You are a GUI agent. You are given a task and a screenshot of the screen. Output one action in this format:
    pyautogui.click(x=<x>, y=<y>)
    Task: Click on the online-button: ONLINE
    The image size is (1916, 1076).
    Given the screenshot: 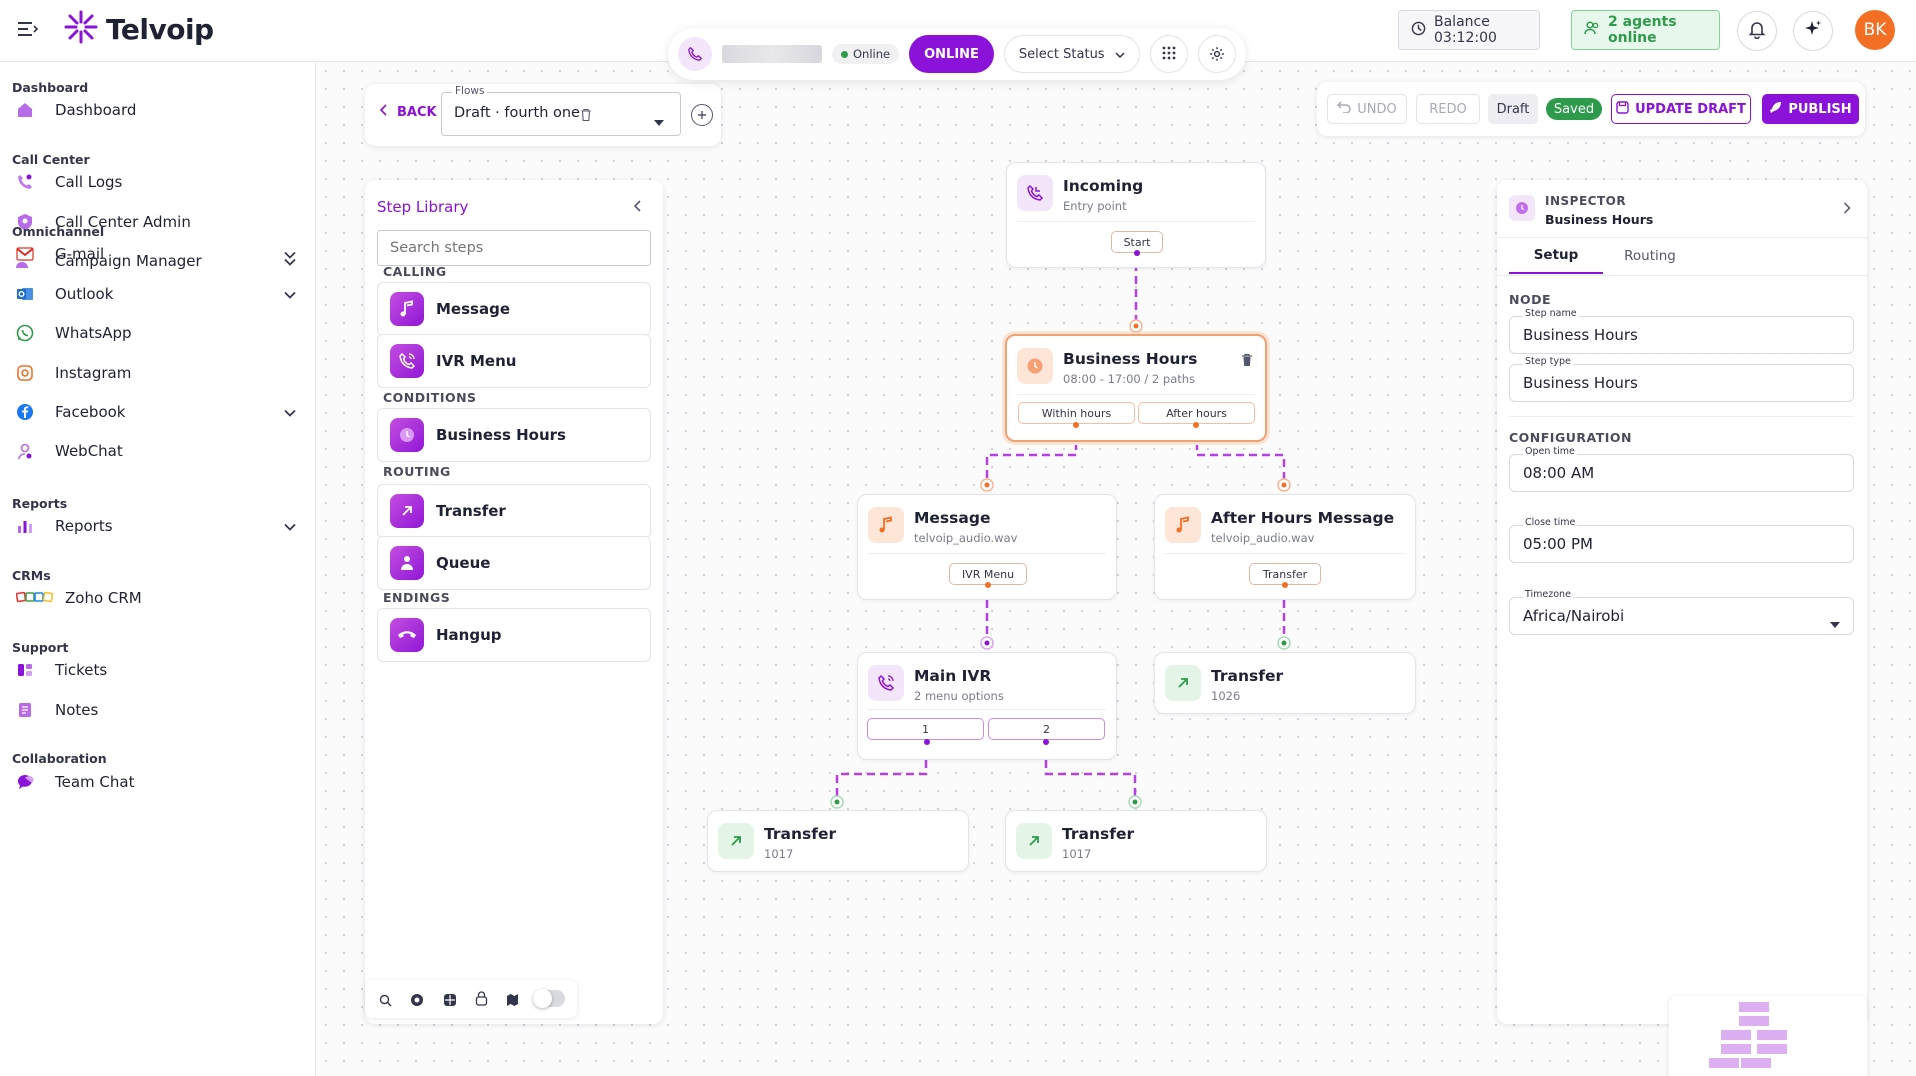 What is the action you would take?
    pyautogui.click(x=951, y=54)
    